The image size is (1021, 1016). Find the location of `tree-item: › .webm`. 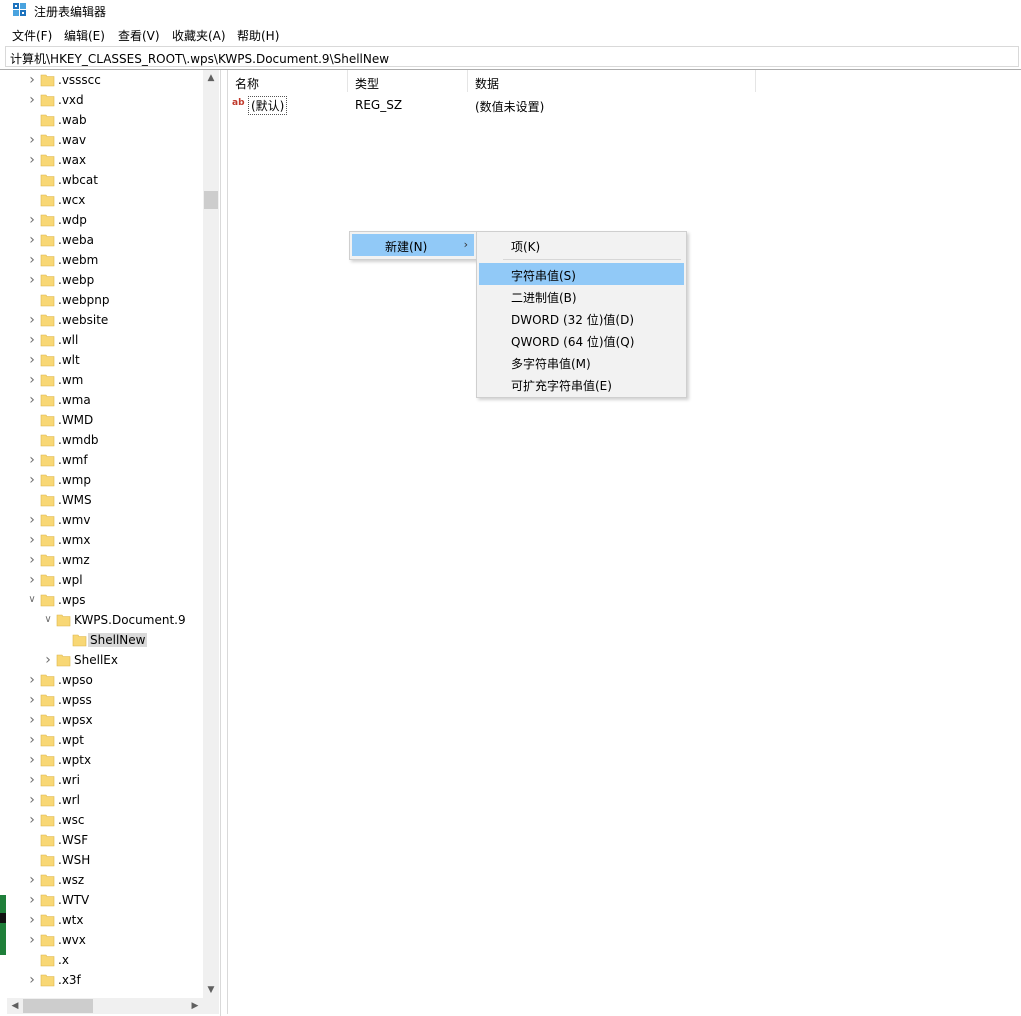

tree-item: › .webm is located at coordinates (107, 260).